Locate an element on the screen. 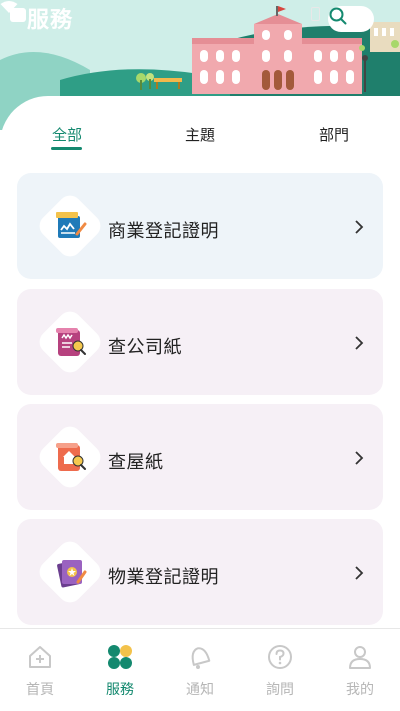 The width and height of the screenshot is (400, 711). service-label: 查屋紙 is located at coordinates (136, 462).